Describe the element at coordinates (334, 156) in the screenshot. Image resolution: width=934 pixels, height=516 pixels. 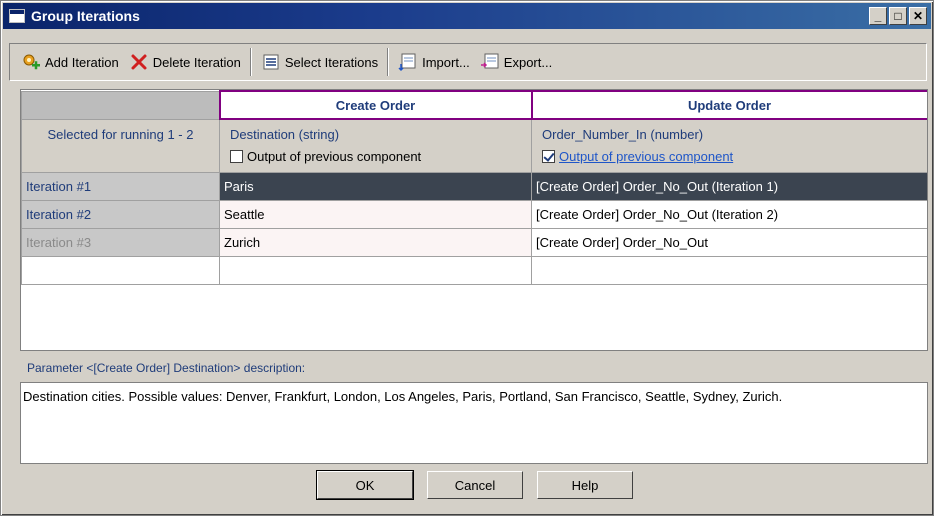
I see `checkbox-label: Output of previous component` at that location.